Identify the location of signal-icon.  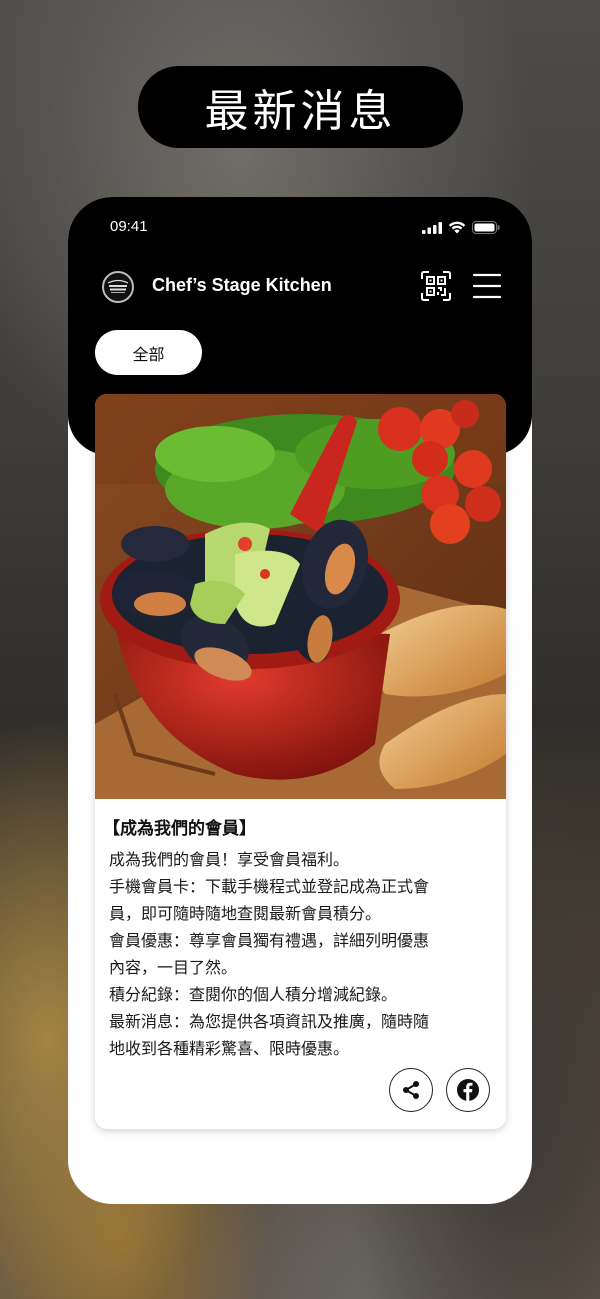
(432, 227).